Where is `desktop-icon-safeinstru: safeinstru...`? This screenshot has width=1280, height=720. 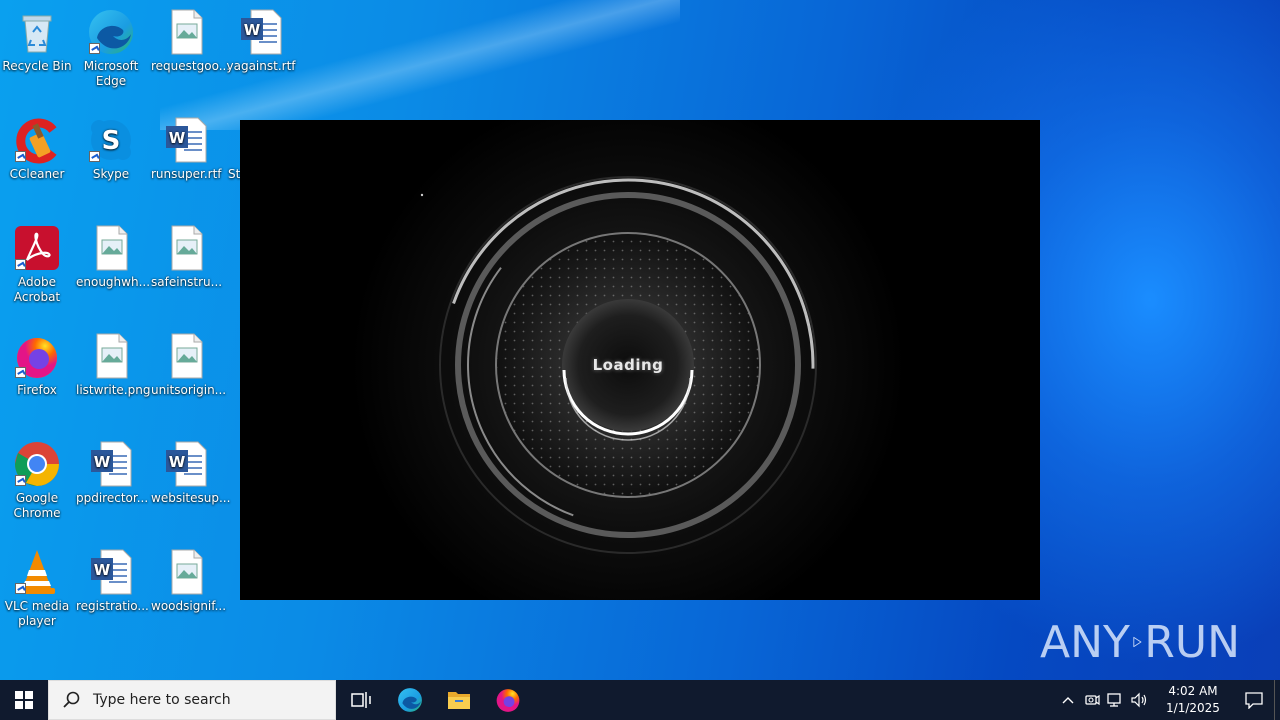
desktop-icon-safeinstru: safeinstru... is located at coordinates (186, 257).